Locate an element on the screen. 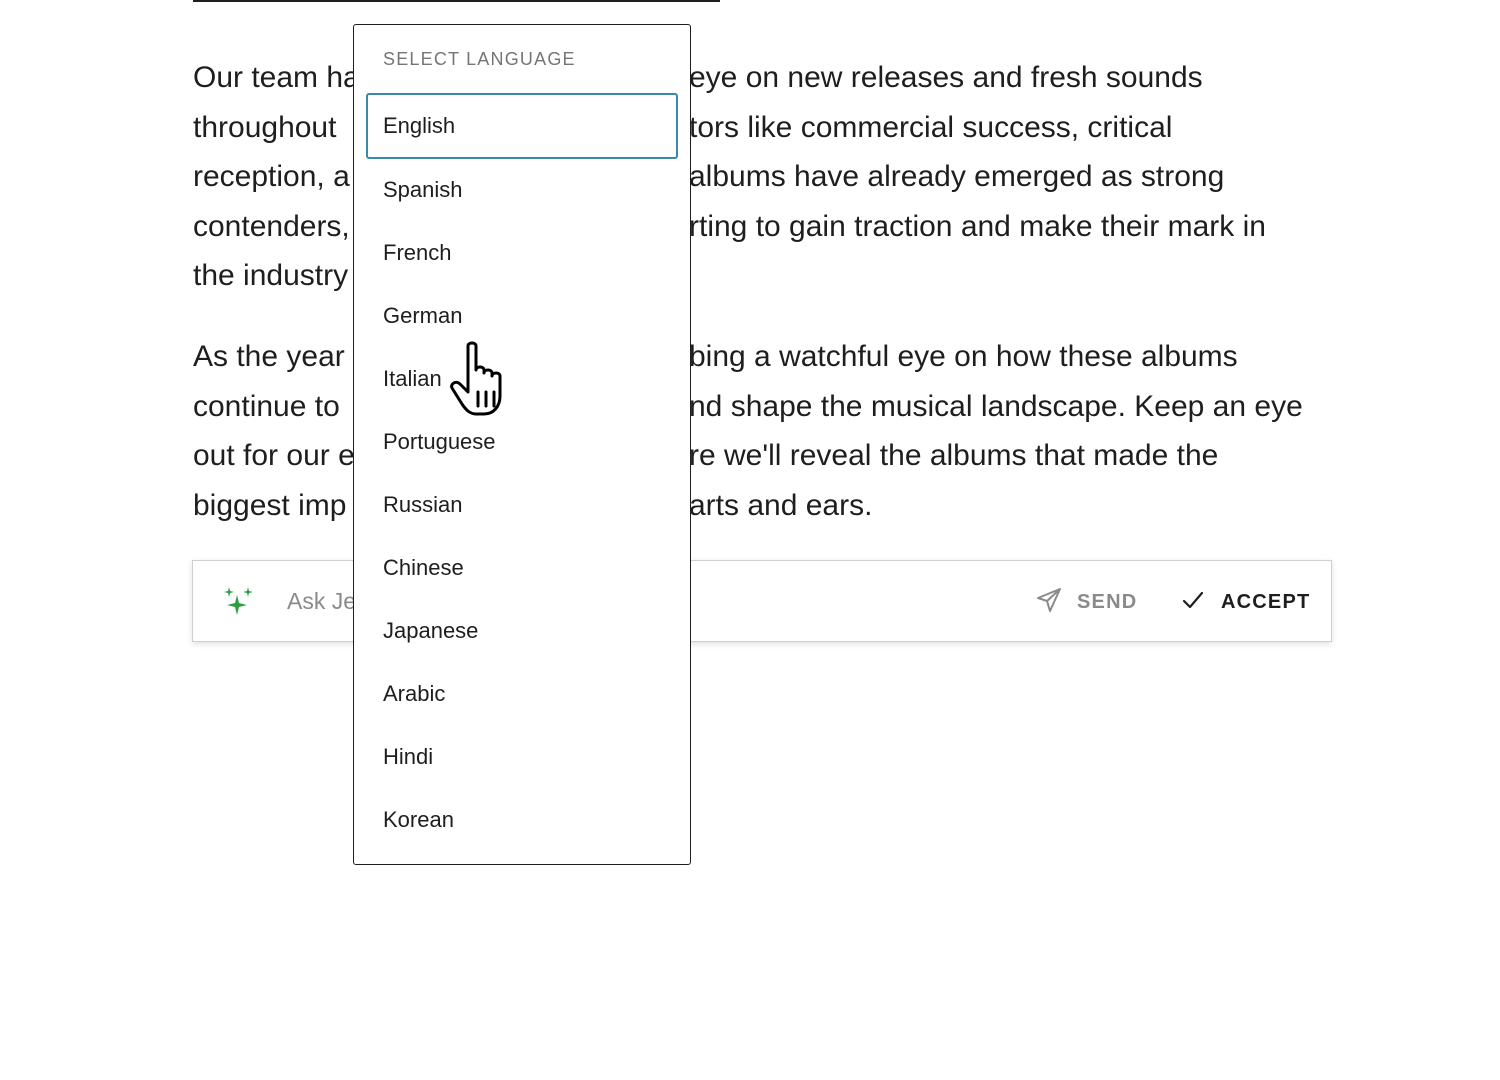 The height and width of the screenshot is (1080, 1500). language-option-arabic: Arabic is located at coordinates (522, 694).